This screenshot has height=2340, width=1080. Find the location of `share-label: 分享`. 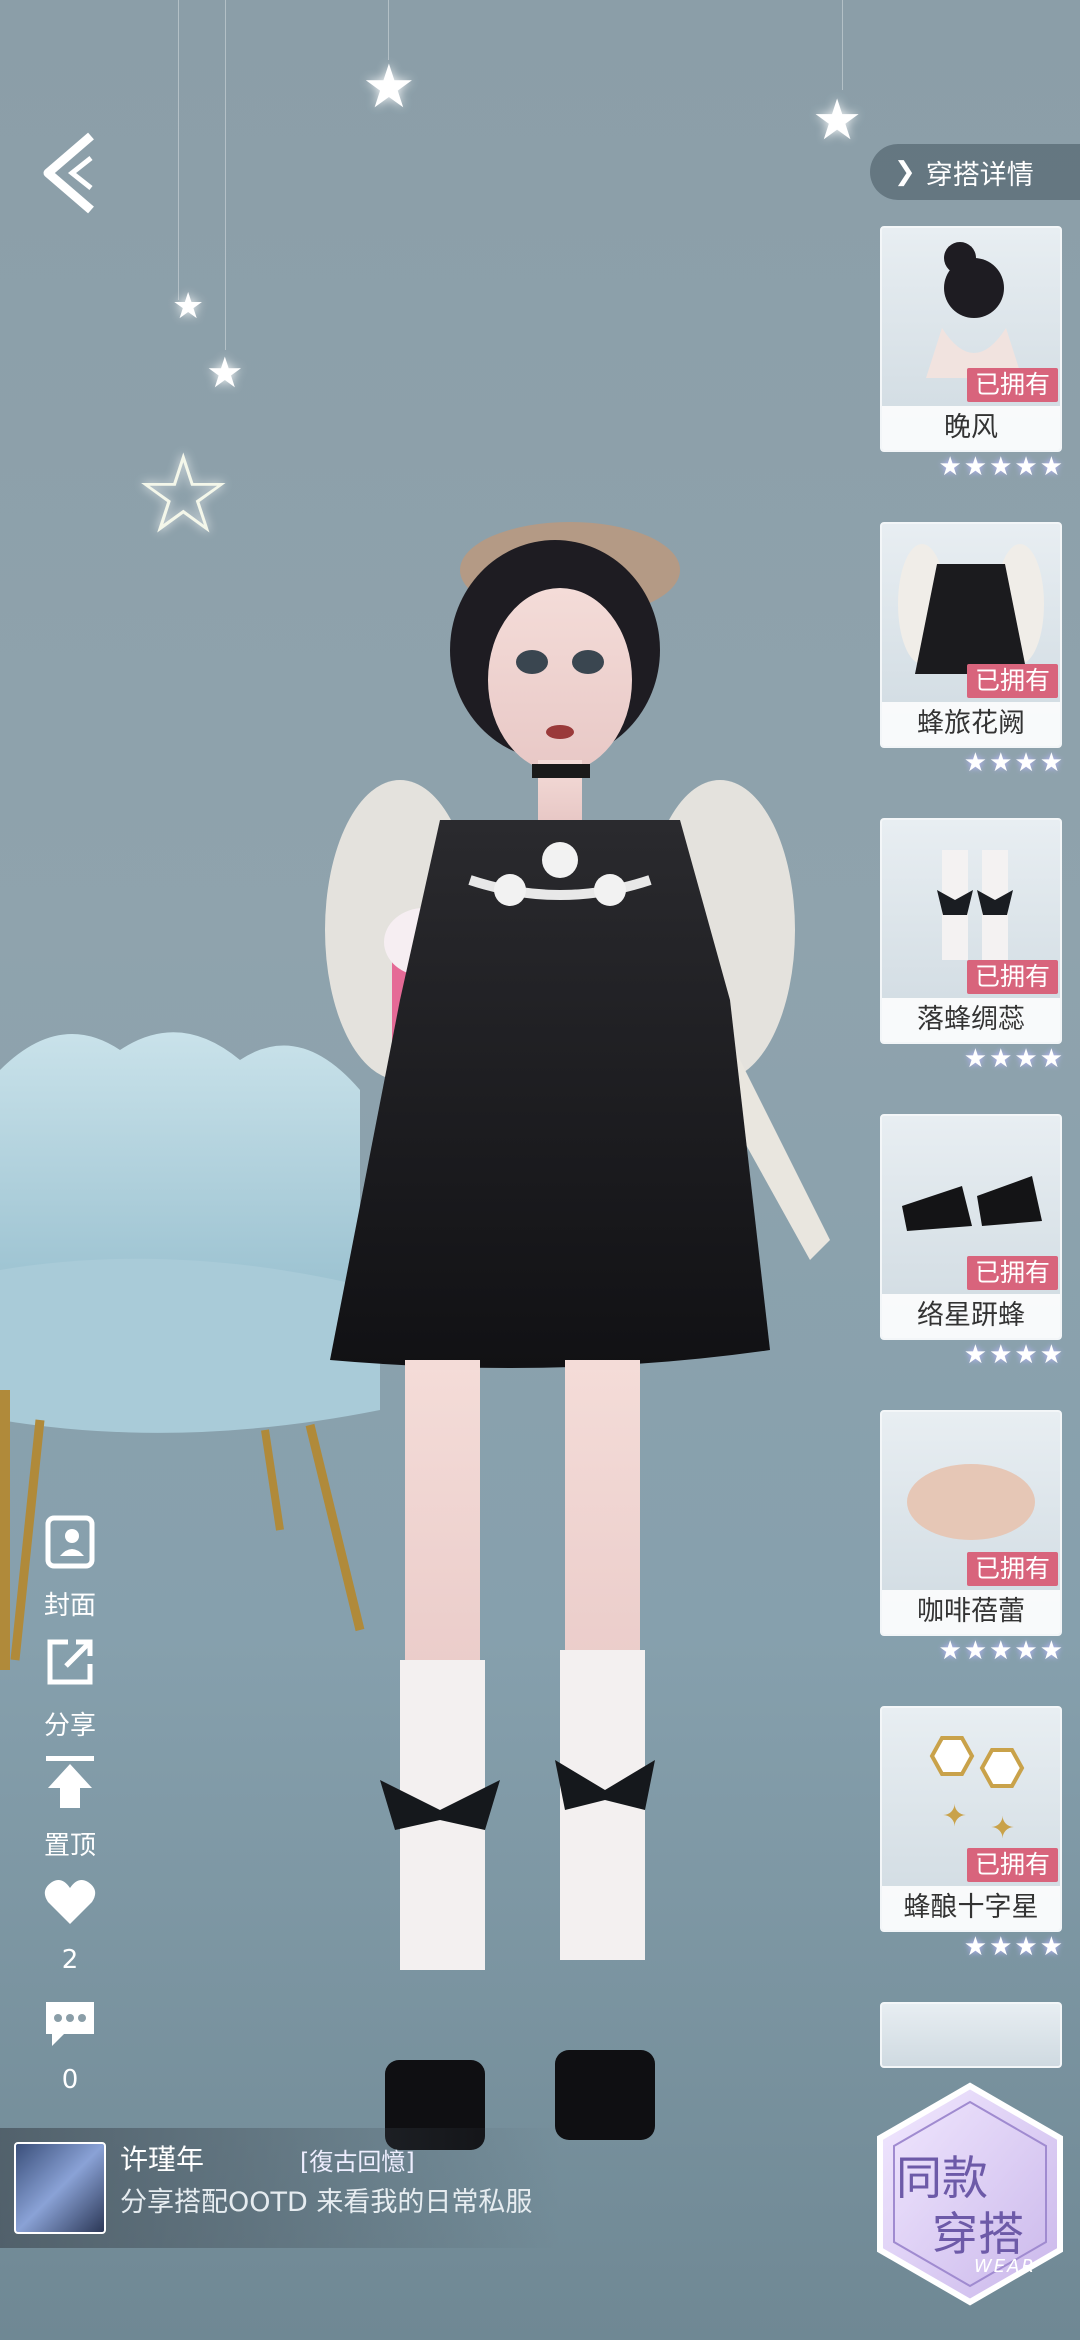

share-label: 分享 is located at coordinates (69, 1726).